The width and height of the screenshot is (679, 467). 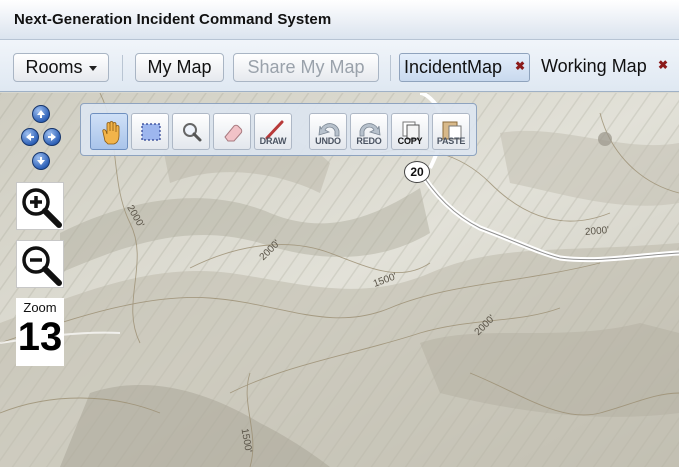 What do you see at coordinates (273, 141) in the screenshot?
I see `draw-tool-label: DRAW` at bounding box center [273, 141].